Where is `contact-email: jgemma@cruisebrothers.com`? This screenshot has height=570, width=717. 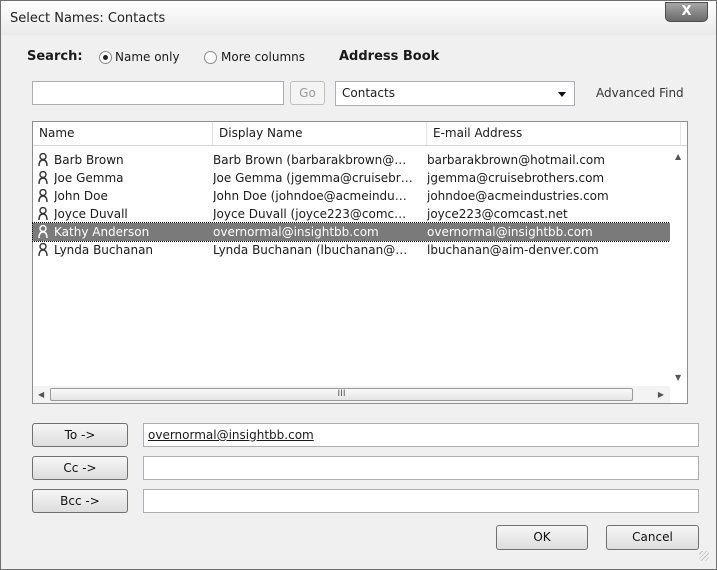
contact-email: jgemma@cruisebrothers.com is located at coordinates (516, 178).